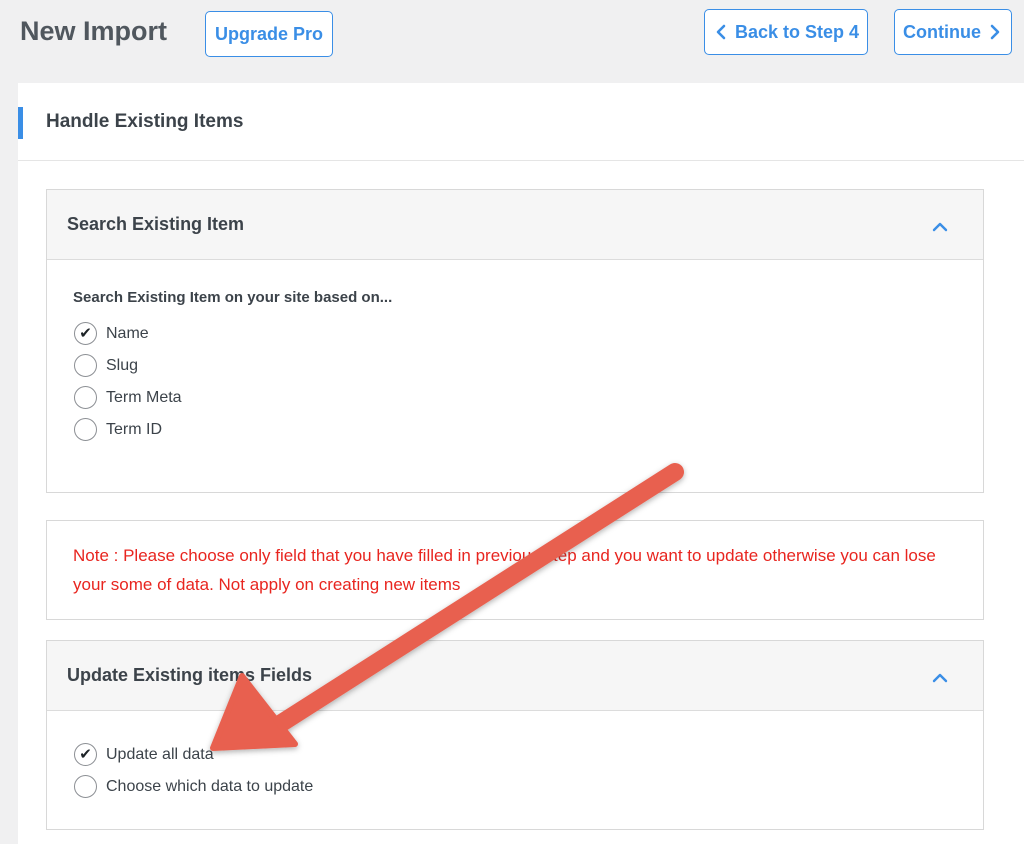 The image size is (1024, 844). I want to click on option-term-id-label: Term ID, so click(134, 429).